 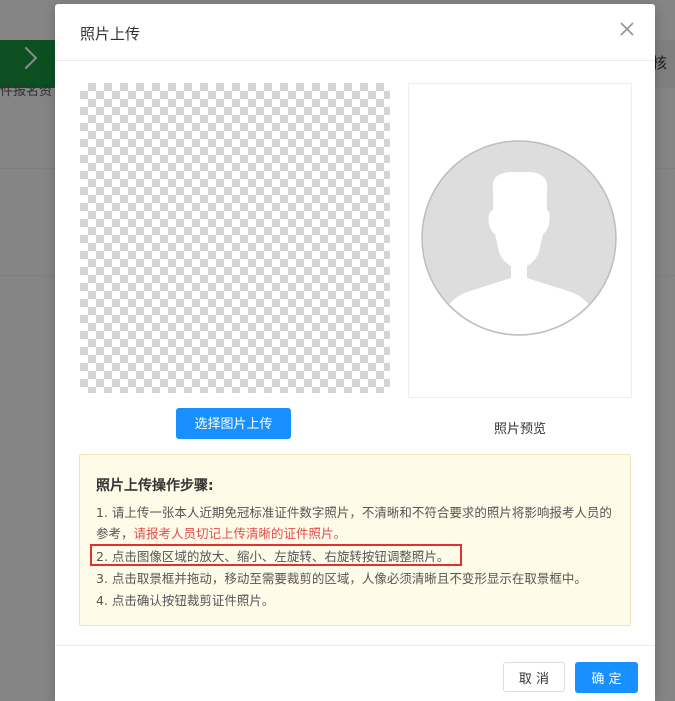 I want to click on preview-label: 照片预览, so click(x=519, y=429).